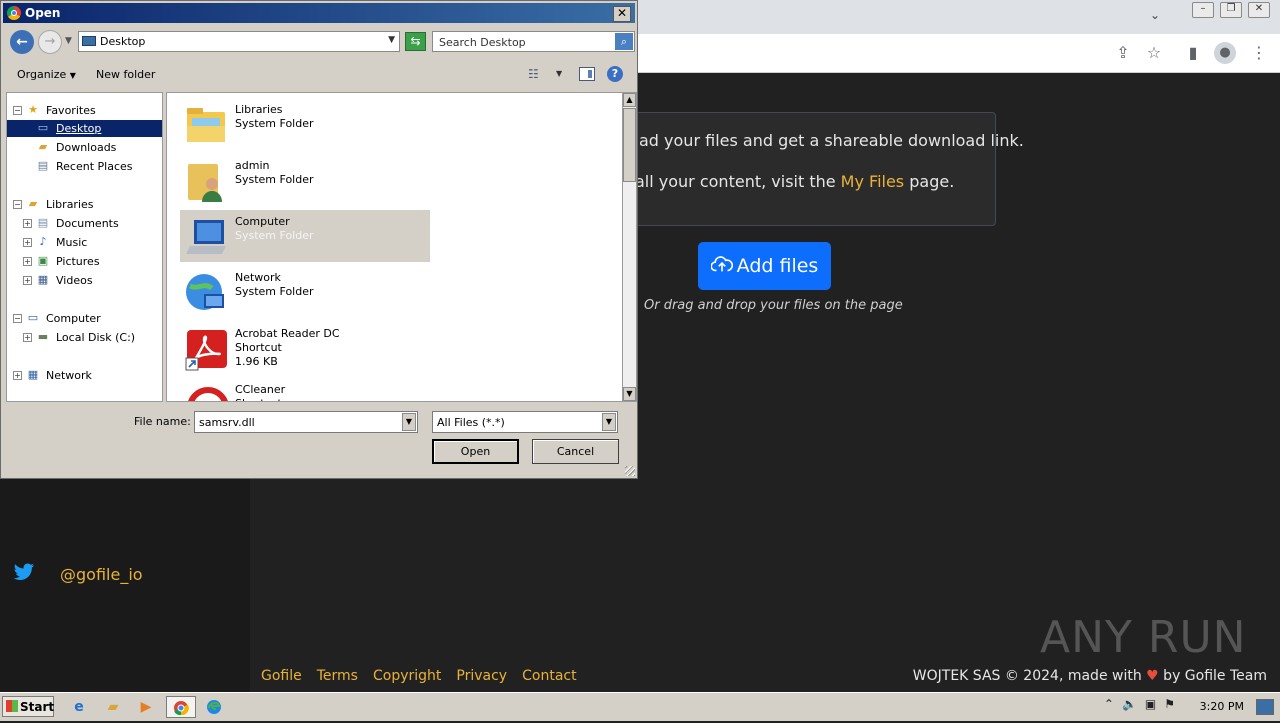 This screenshot has height=723, width=1280. I want to click on recent-locations-dropdown: ▼, so click(68, 41).